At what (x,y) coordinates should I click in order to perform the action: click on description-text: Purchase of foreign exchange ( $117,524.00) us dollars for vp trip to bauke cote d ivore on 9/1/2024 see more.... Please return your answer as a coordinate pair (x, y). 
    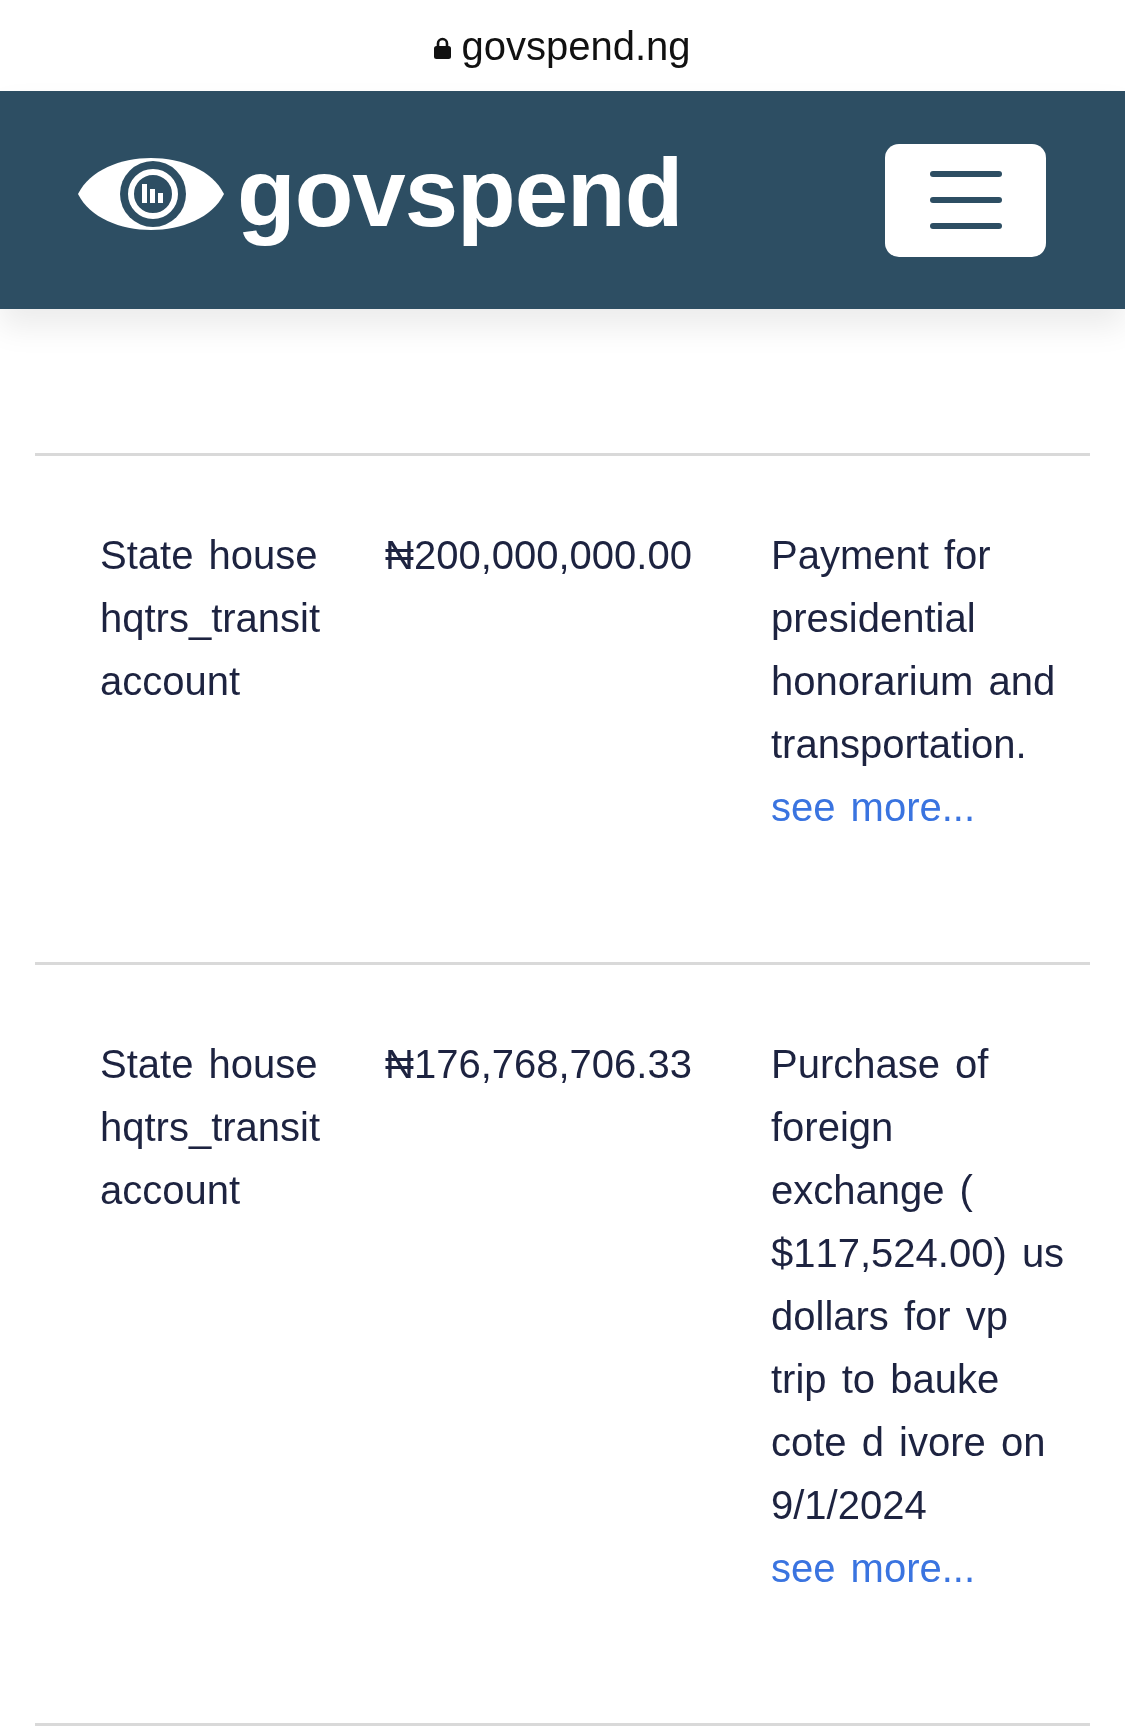
    Looking at the image, I should click on (918, 1316).